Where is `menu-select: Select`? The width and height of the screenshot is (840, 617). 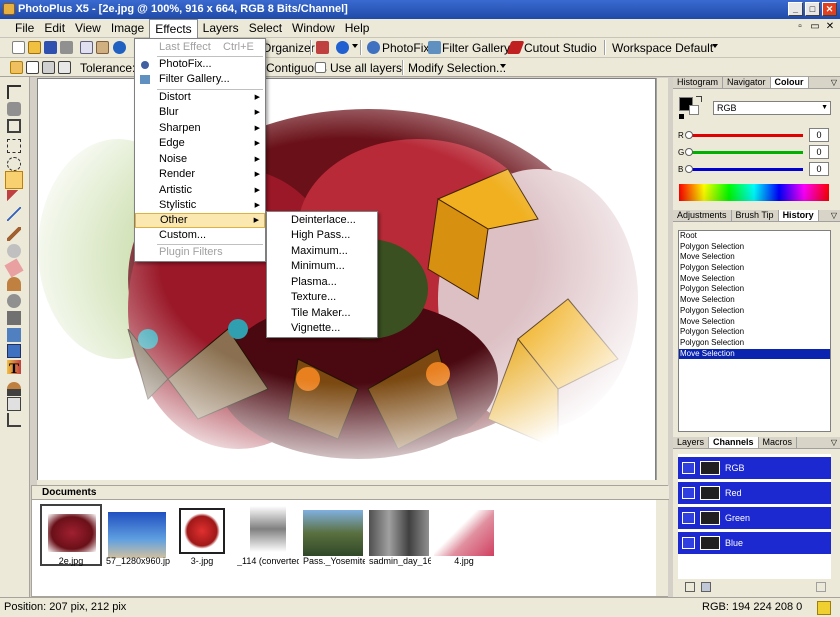 menu-select: Select is located at coordinates (265, 28).